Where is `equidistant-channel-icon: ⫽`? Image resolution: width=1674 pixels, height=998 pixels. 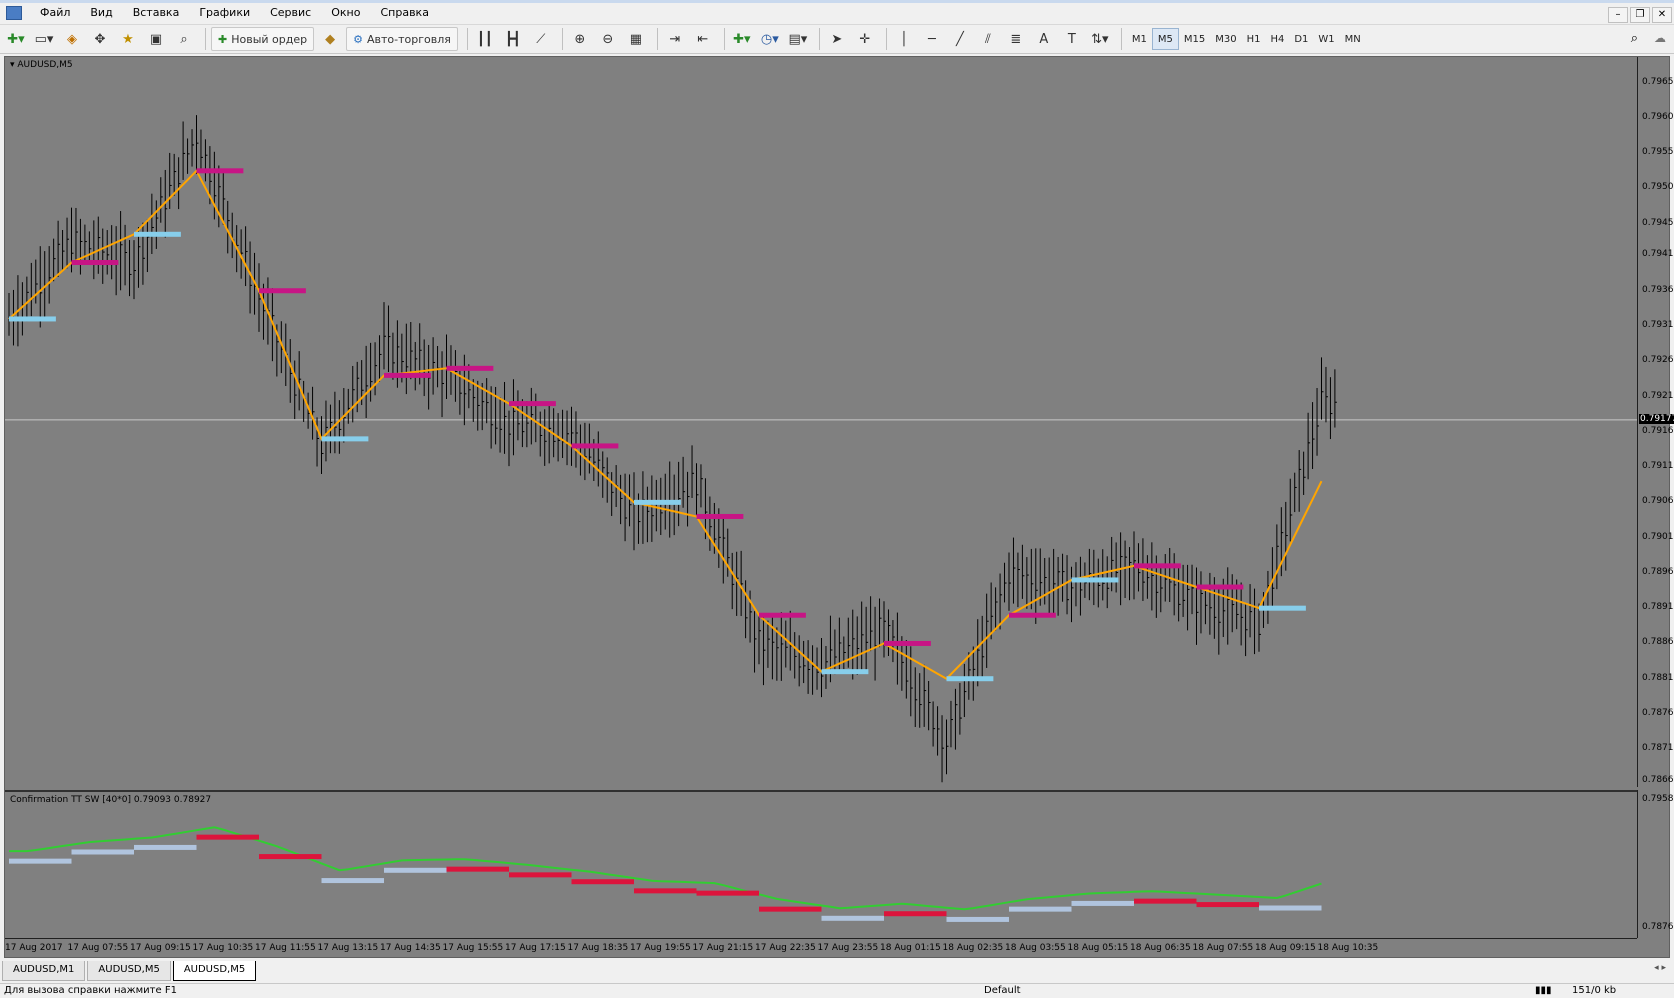
equidistant-channel-icon: ⫽ is located at coordinates (988, 39).